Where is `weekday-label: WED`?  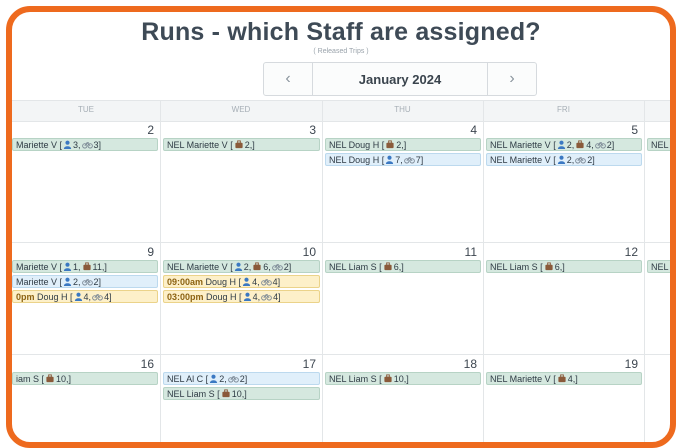 weekday-label: WED is located at coordinates (241, 109).